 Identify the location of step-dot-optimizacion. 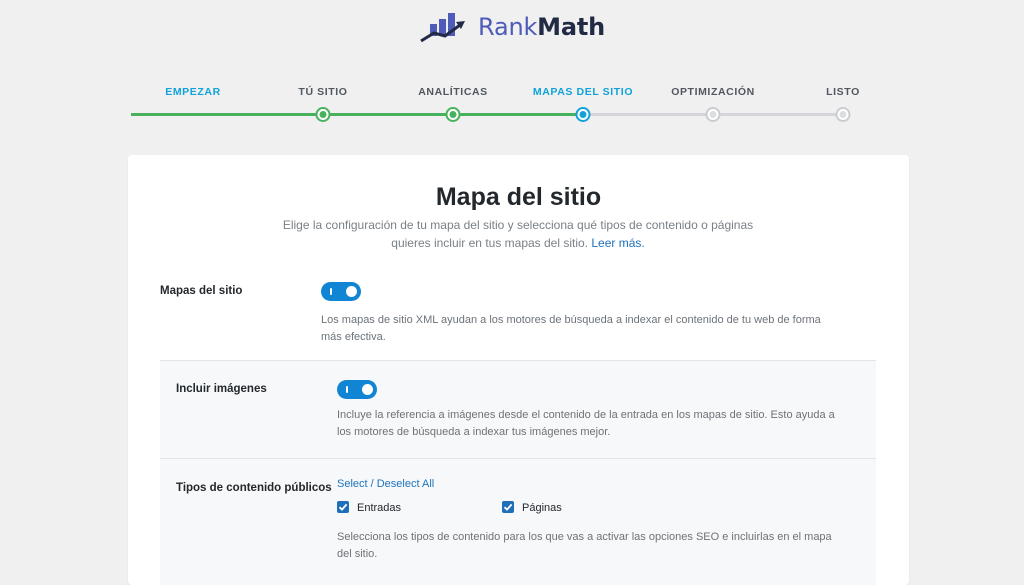
(713, 114).